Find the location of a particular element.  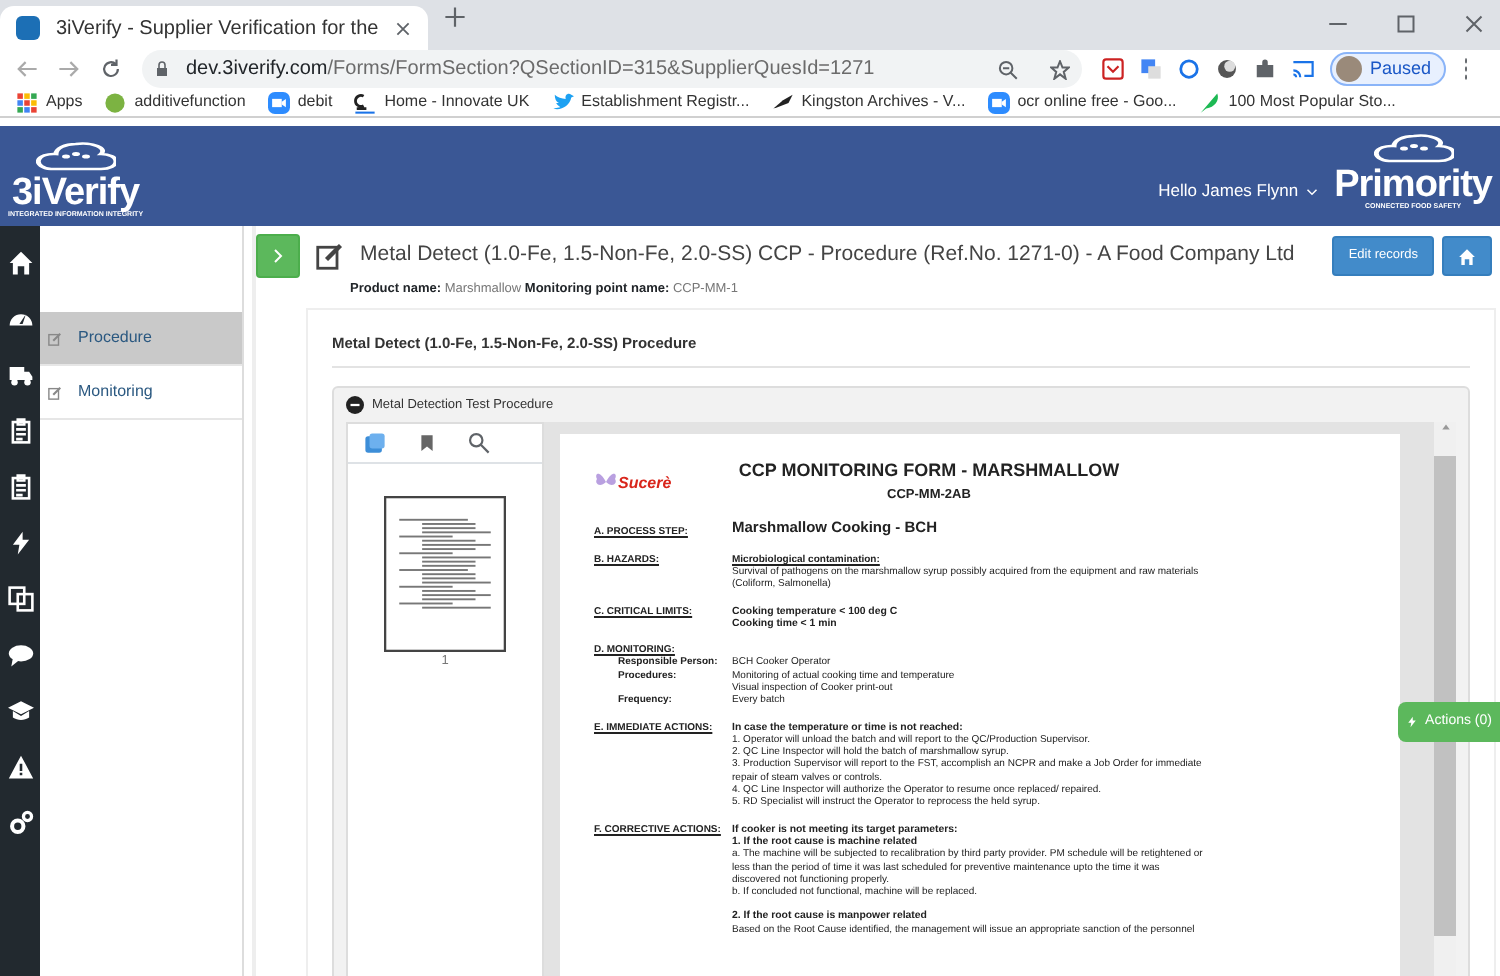

tab-title: 3iVerify - Supplier Verification for the is located at coordinates (217, 29).